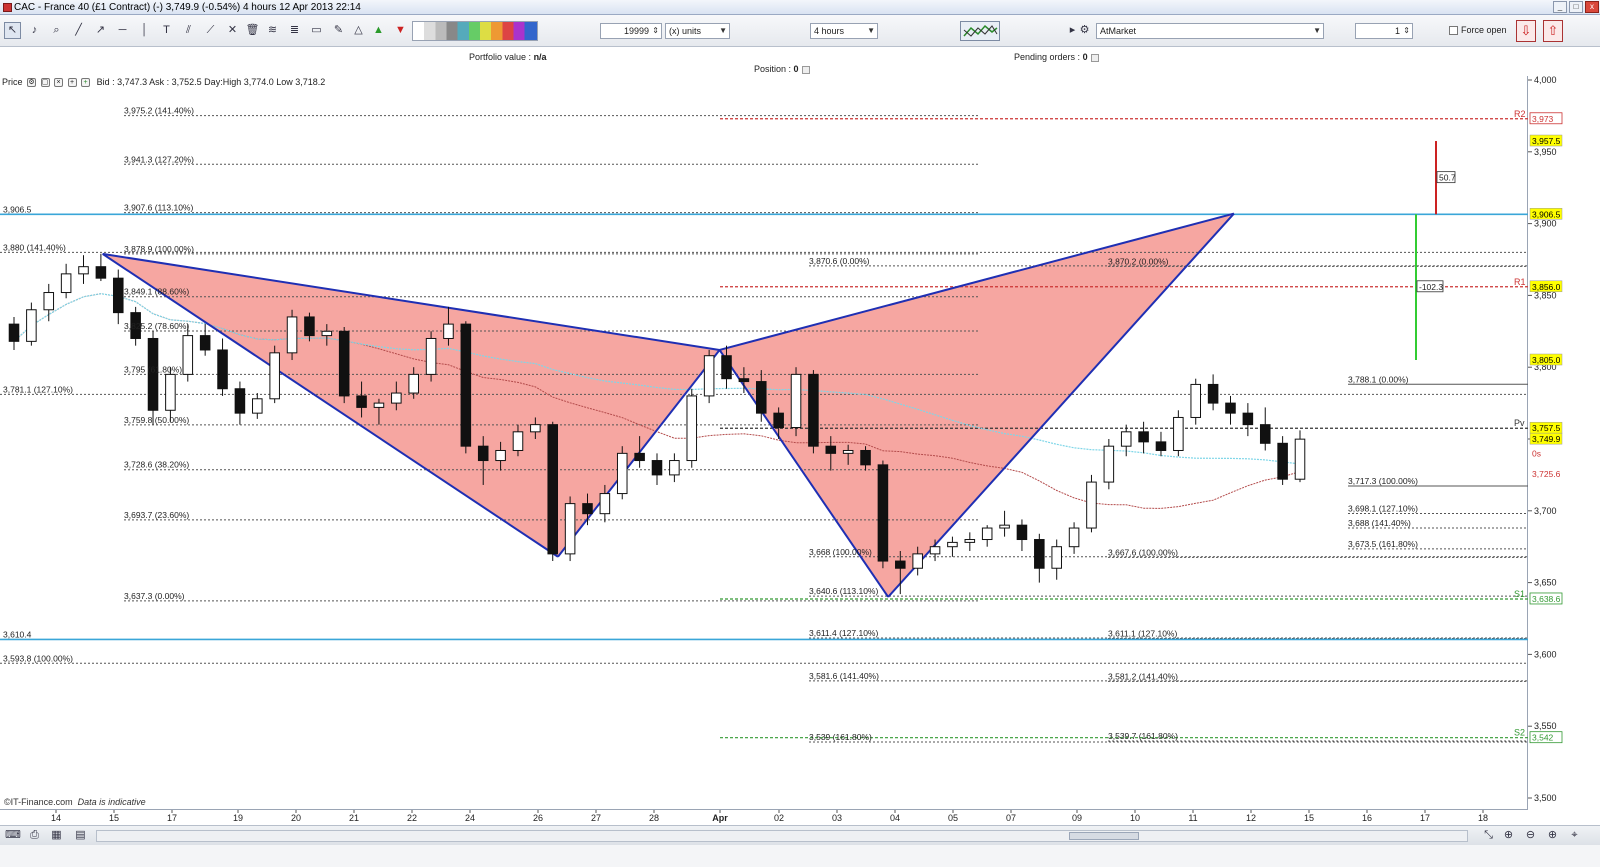  What do you see at coordinates (1546, 141) in the screenshot?
I see `price-badge-label: 3,957.5` at bounding box center [1546, 141].